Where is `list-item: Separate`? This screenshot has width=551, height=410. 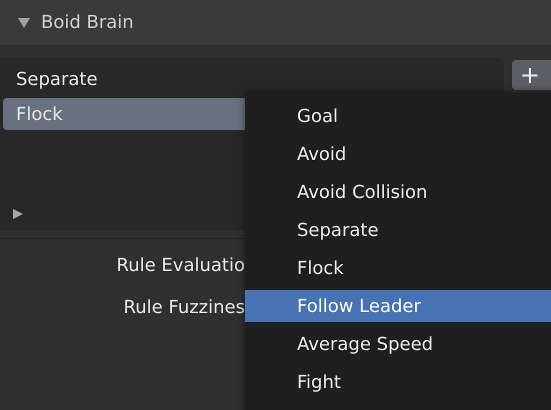
list-item: Separate is located at coordinates (123, 79).